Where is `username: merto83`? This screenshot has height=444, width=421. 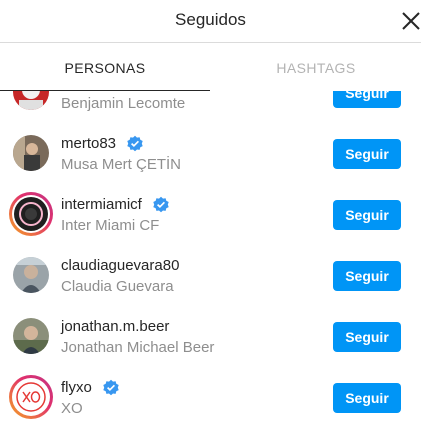
username: merto83 is located at coordinates (88, 143).